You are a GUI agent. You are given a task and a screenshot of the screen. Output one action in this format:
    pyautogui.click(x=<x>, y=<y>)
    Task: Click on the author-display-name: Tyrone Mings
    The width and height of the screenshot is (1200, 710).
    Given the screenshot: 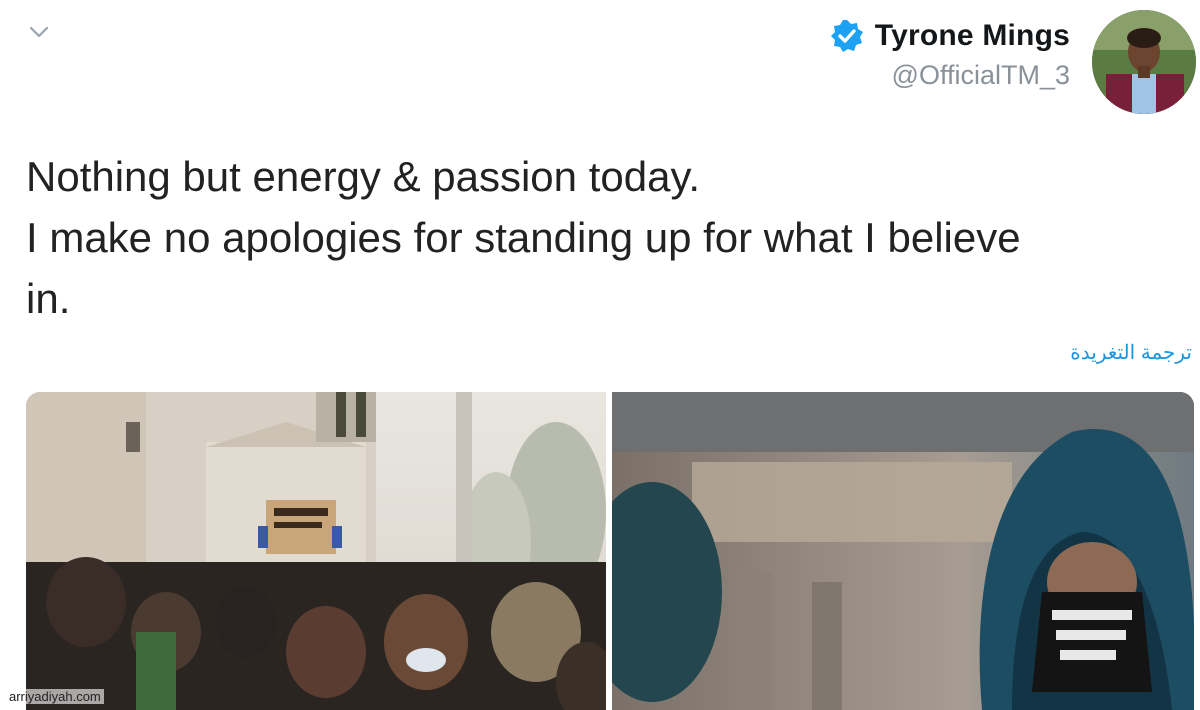 What is the action you would take?
    pyautogui.click(x=972, y=36)
    